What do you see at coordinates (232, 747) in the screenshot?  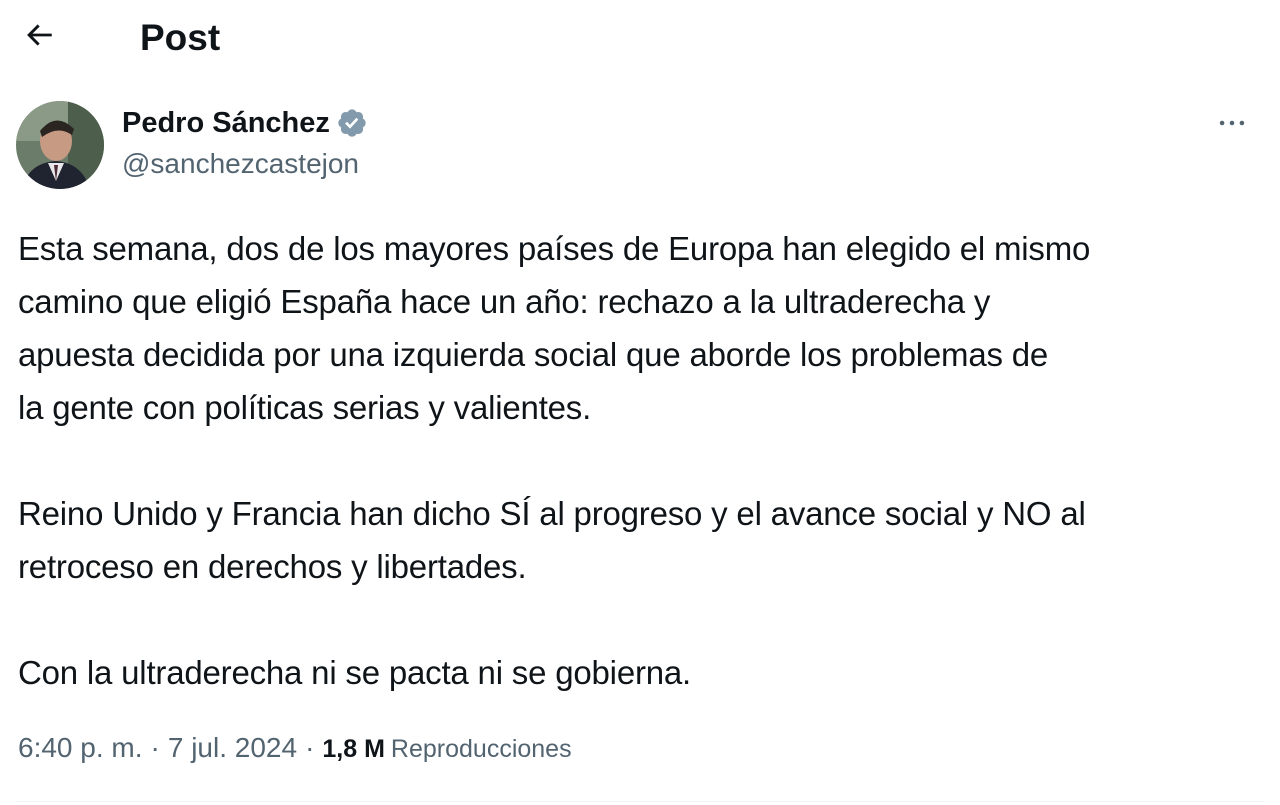 I see `post-date: 7 jul. 2024` at bounding box center [232, 747].